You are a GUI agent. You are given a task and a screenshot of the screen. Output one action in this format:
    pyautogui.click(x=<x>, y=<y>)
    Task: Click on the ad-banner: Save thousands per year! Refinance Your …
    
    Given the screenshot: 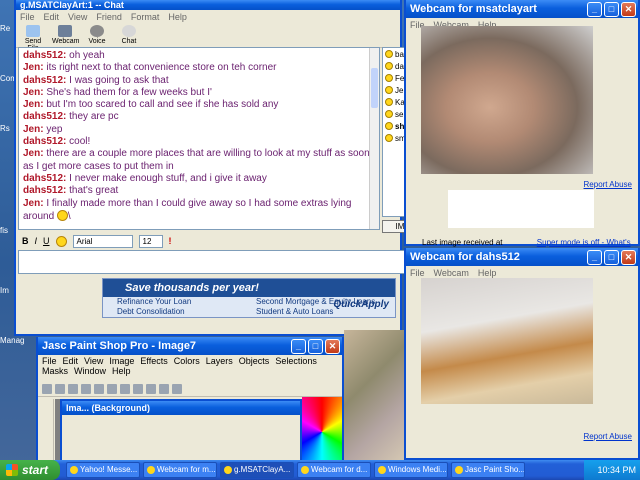 What is the action you would take?
    pyautogui.click(x=249, y=298)
    